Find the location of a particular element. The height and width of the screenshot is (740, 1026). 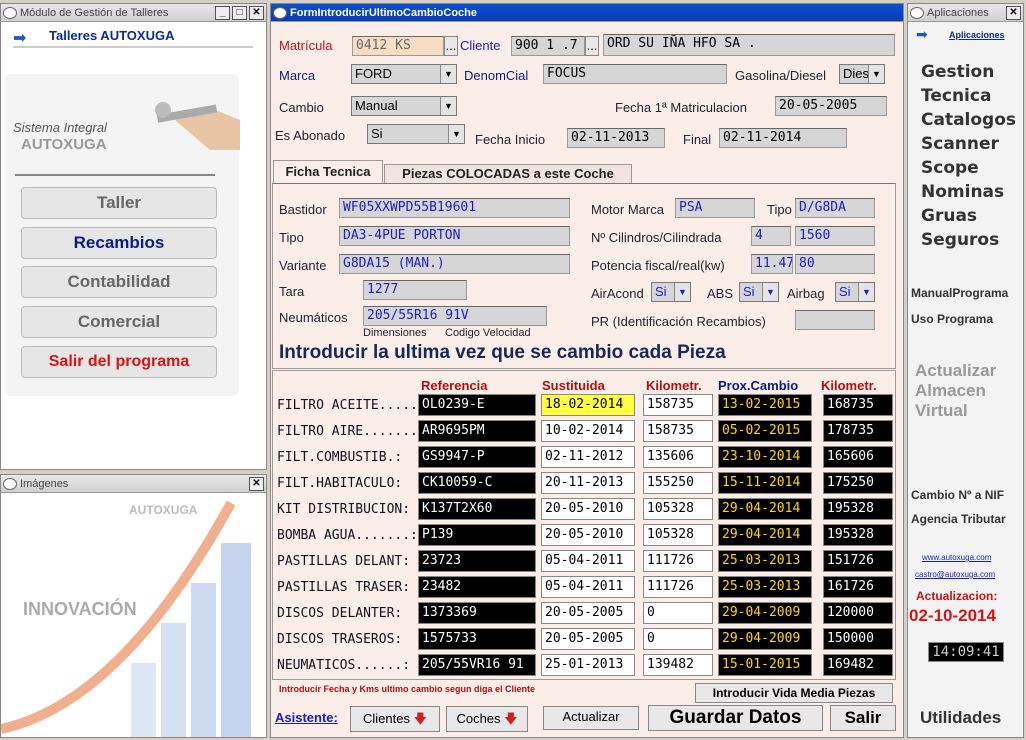

apps-titlebar: Aplicaciones ✕ is located at coordinates (965, 13).